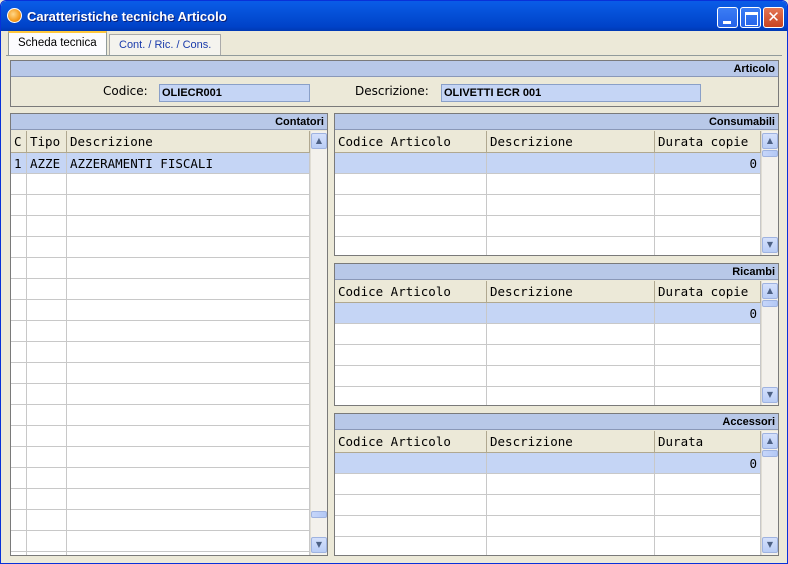  I want to click on codice-field: OLIECR001, so click(234, 93).